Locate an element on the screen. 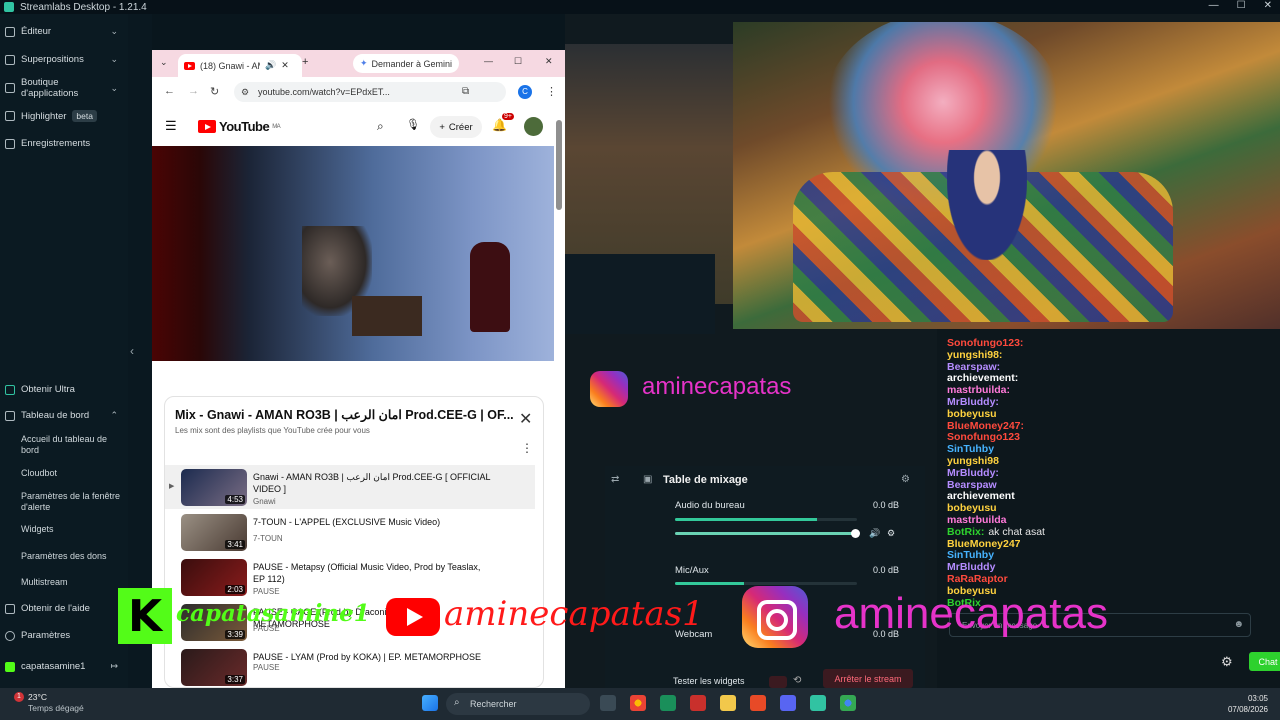 This screenshot has height=720, width=1280. slider-knob is located at coordinates (855, 533).